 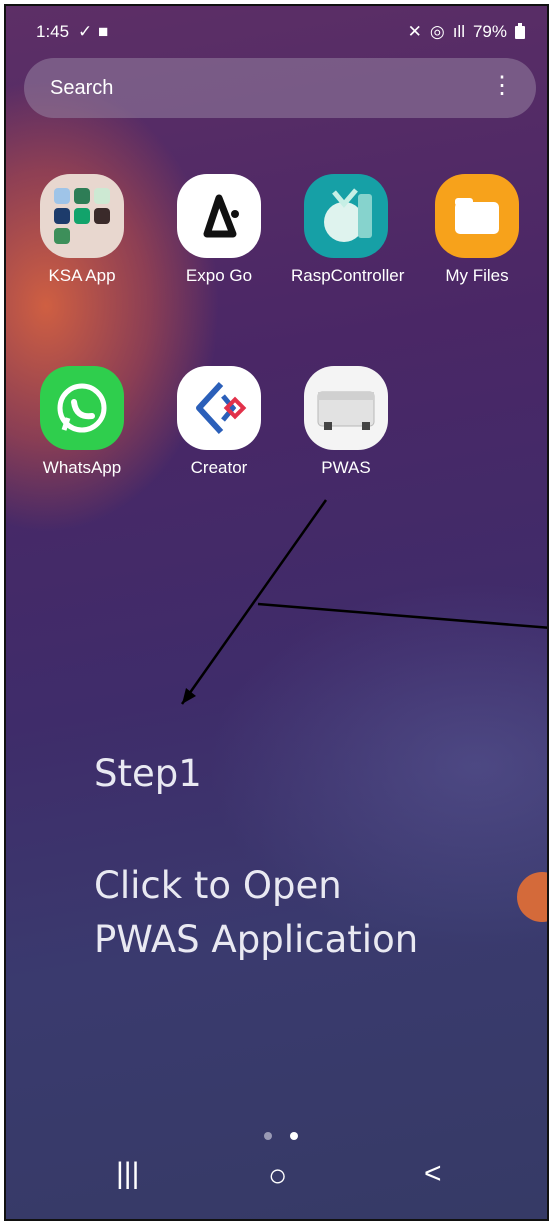 What do you see at coordinates (277, 1175) in the screenshot?
I see `home-icon: ○` at bounding box center [277, 1175].